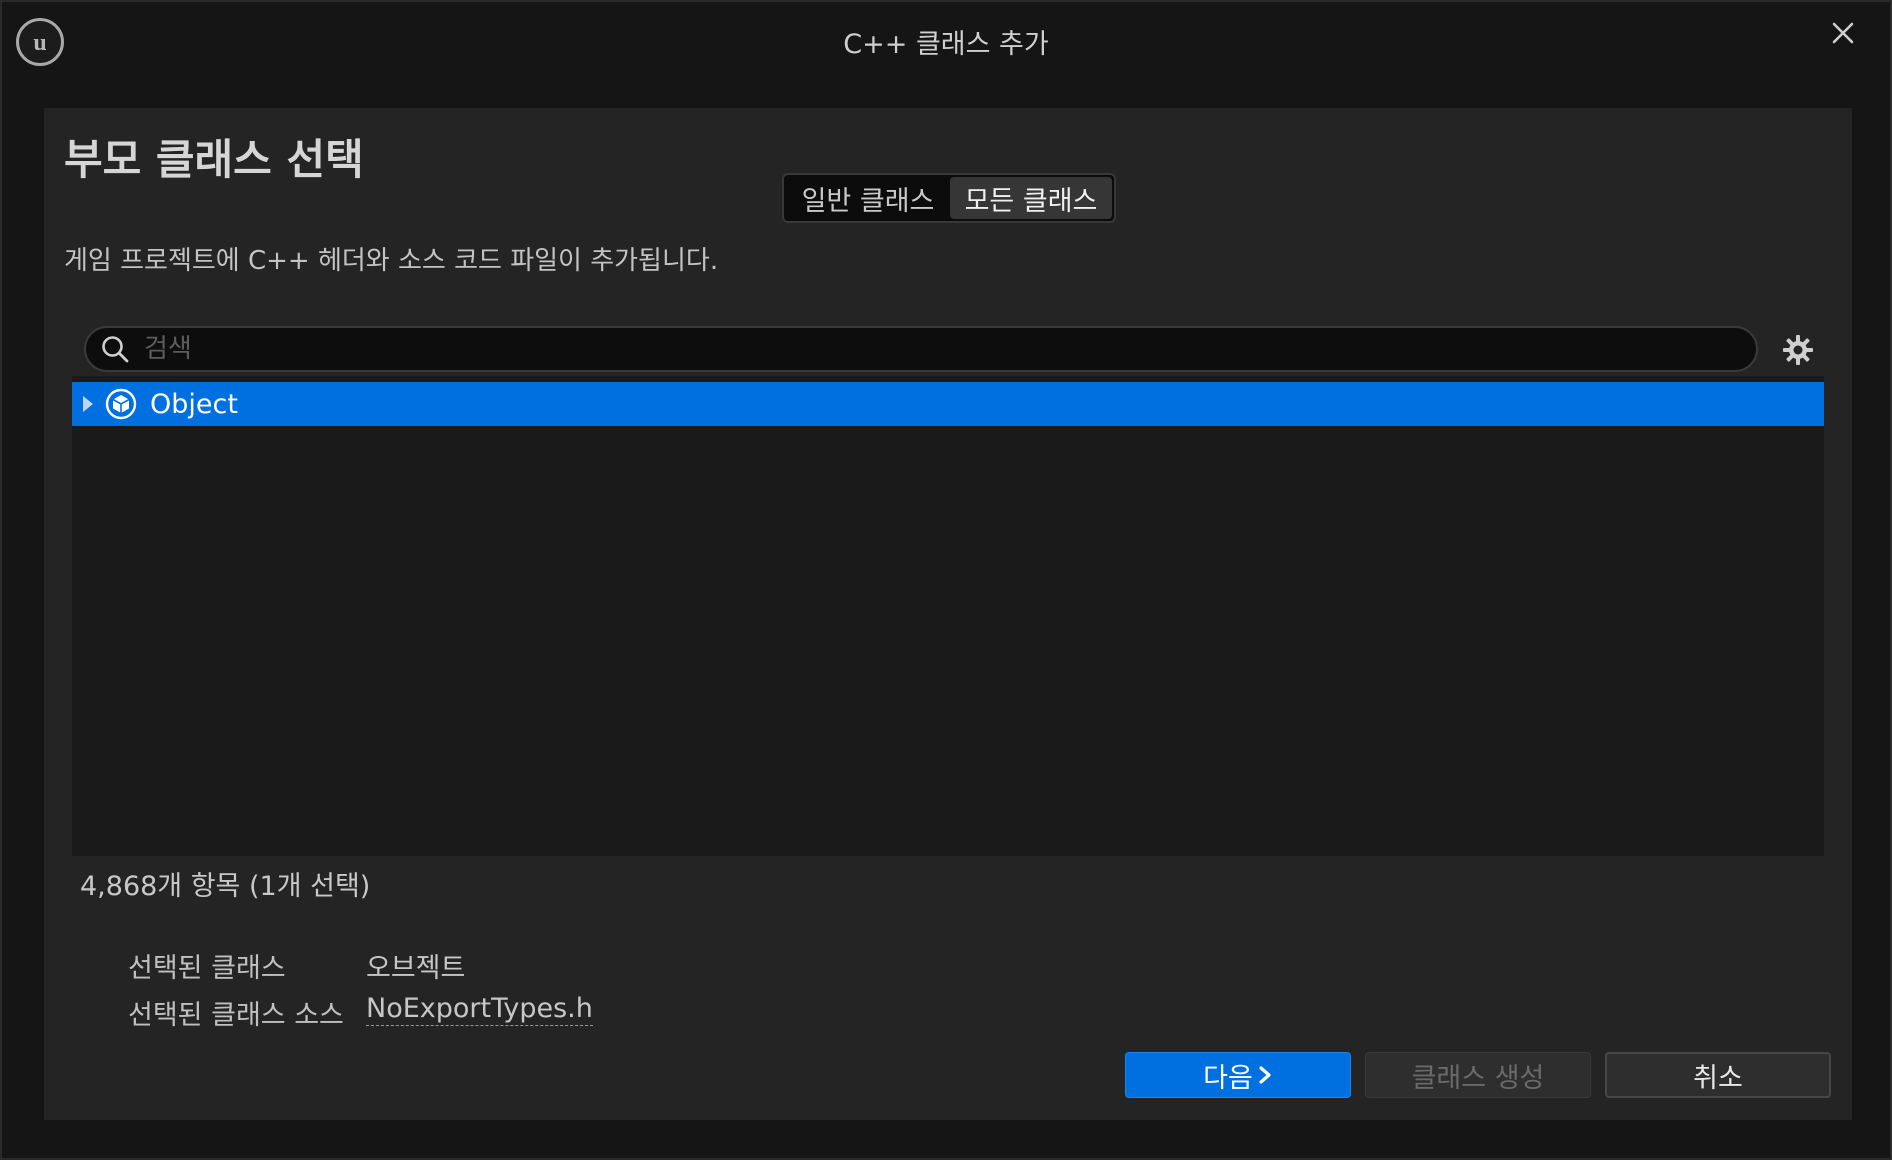 This screenshot has height=1160, width=1892. Describe the element at coordinates (88, 404) in the screenshot. I see `expand-arrow-icon` at that location.